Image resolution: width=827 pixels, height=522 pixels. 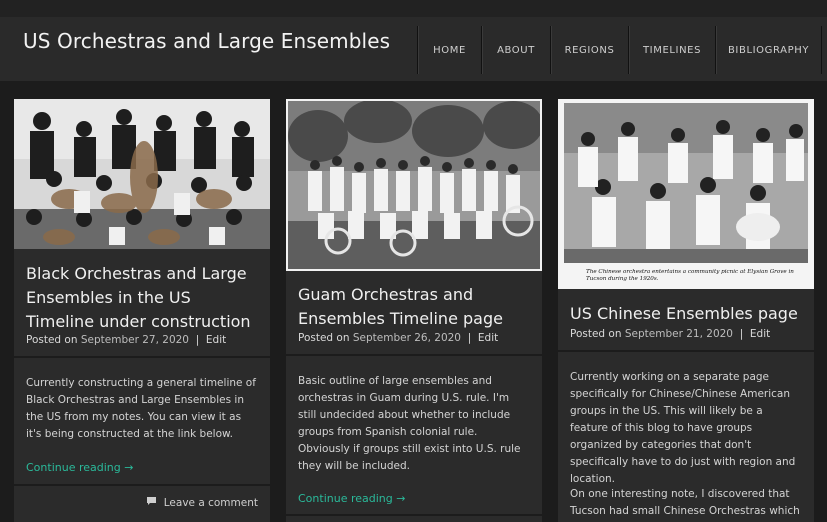 I want to click on nav-timelines: TIMELINES, so click(x=671, y=50).